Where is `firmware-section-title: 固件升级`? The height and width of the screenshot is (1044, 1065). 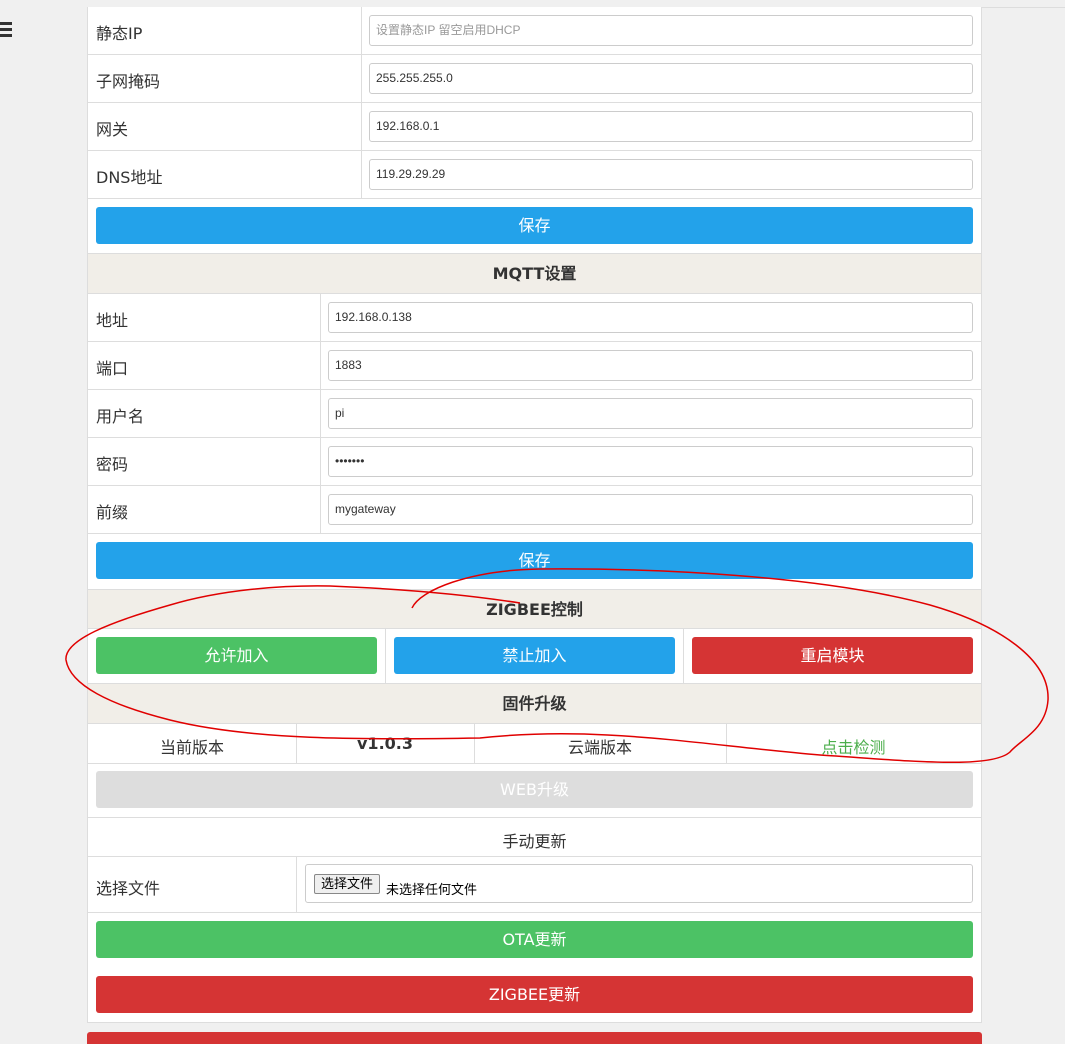 firmware-section-title: 固件升级 is located at coordinates (534, 704).